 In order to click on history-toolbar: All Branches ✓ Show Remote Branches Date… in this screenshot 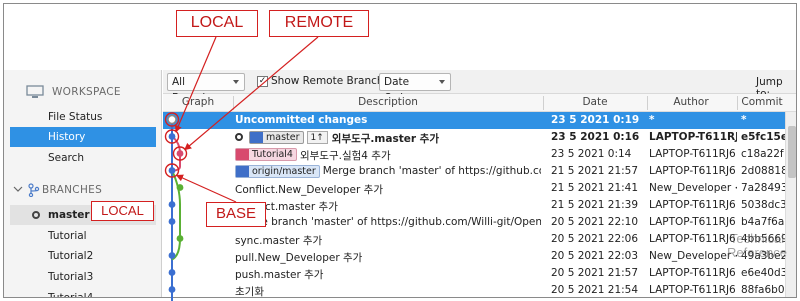, I will do `click(479, 87)`.